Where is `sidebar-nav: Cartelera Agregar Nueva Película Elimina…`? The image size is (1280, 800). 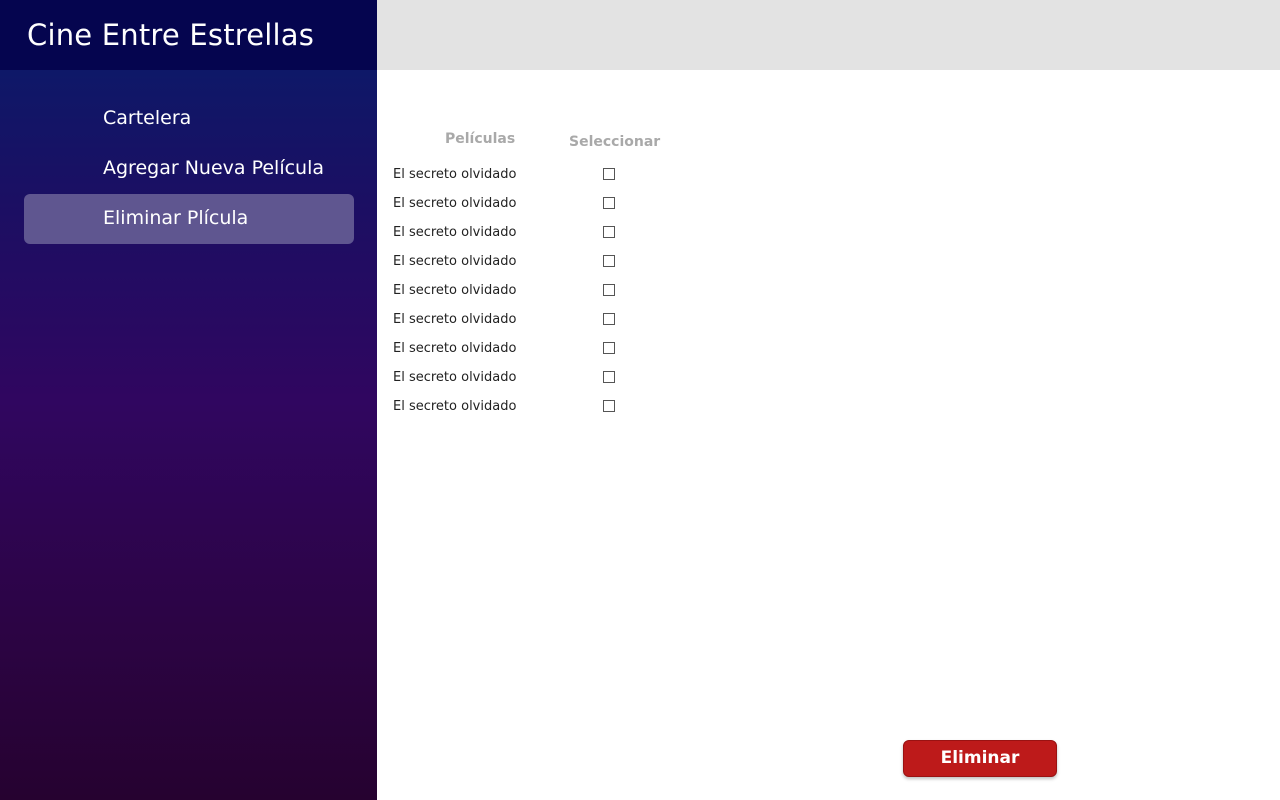 sidebar-nav: Cartelera Agregar Nueva Película Elimina… is located at coordinates (189, 169).